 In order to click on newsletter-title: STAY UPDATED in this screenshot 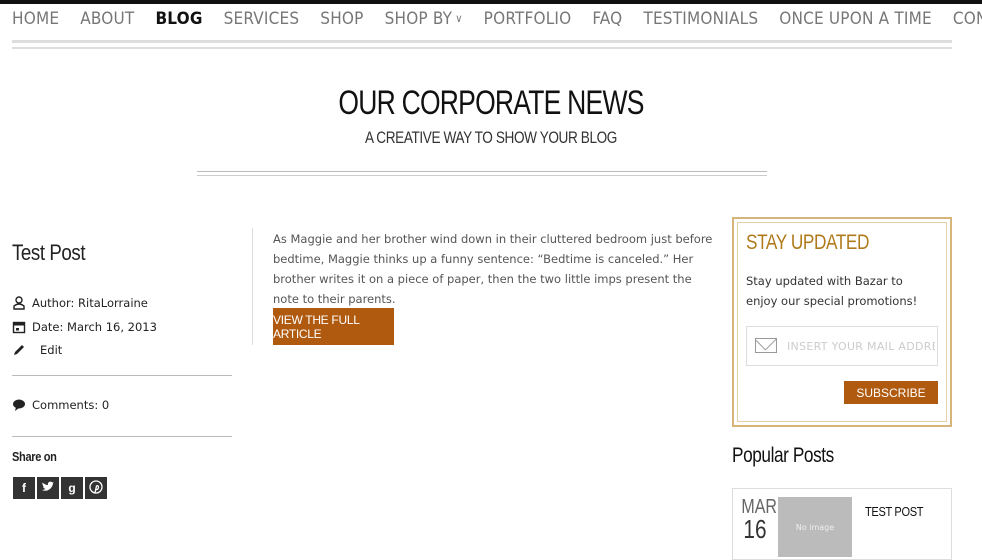, I will do `click(807, 242)`.